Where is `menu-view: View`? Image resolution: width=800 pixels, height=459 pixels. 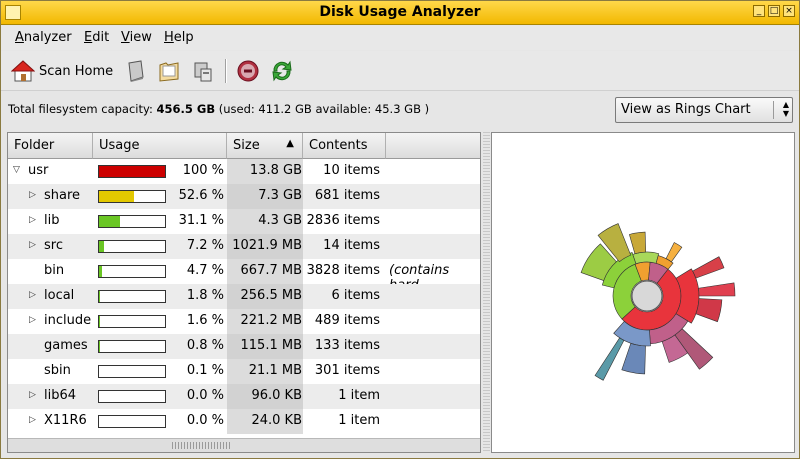 menu-view: View is located at coordinates (136, 37).